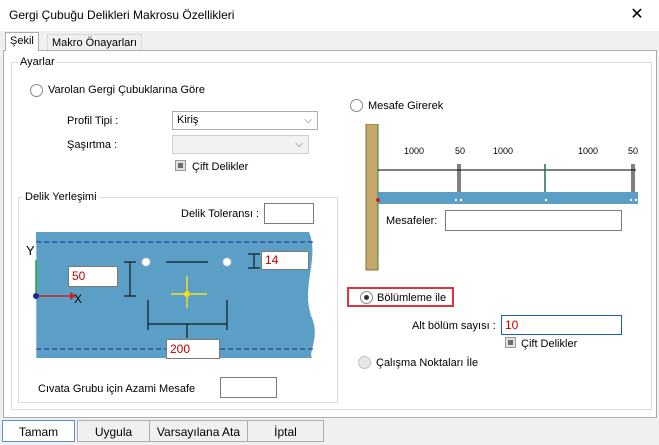 The image size is (659, 445). Describe the element at coordinates (510, 342) in the screenshot. I see `division-double-holes-checkbox` at that location.